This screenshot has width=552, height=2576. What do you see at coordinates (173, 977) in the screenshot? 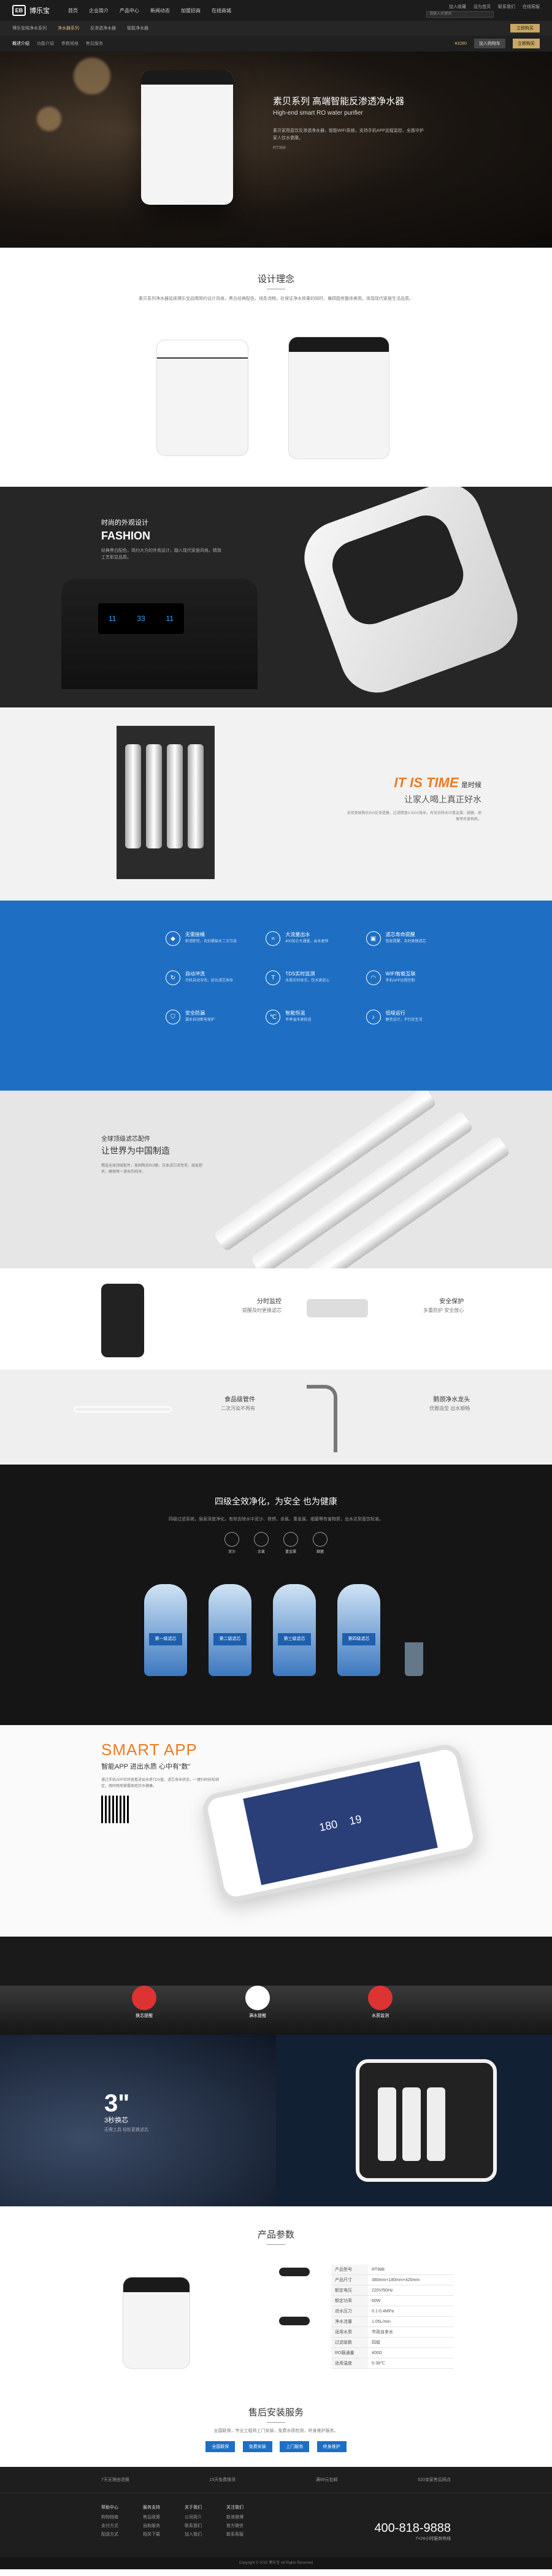
I see `wash-icon: ↻` at bounding box center [173, 977].